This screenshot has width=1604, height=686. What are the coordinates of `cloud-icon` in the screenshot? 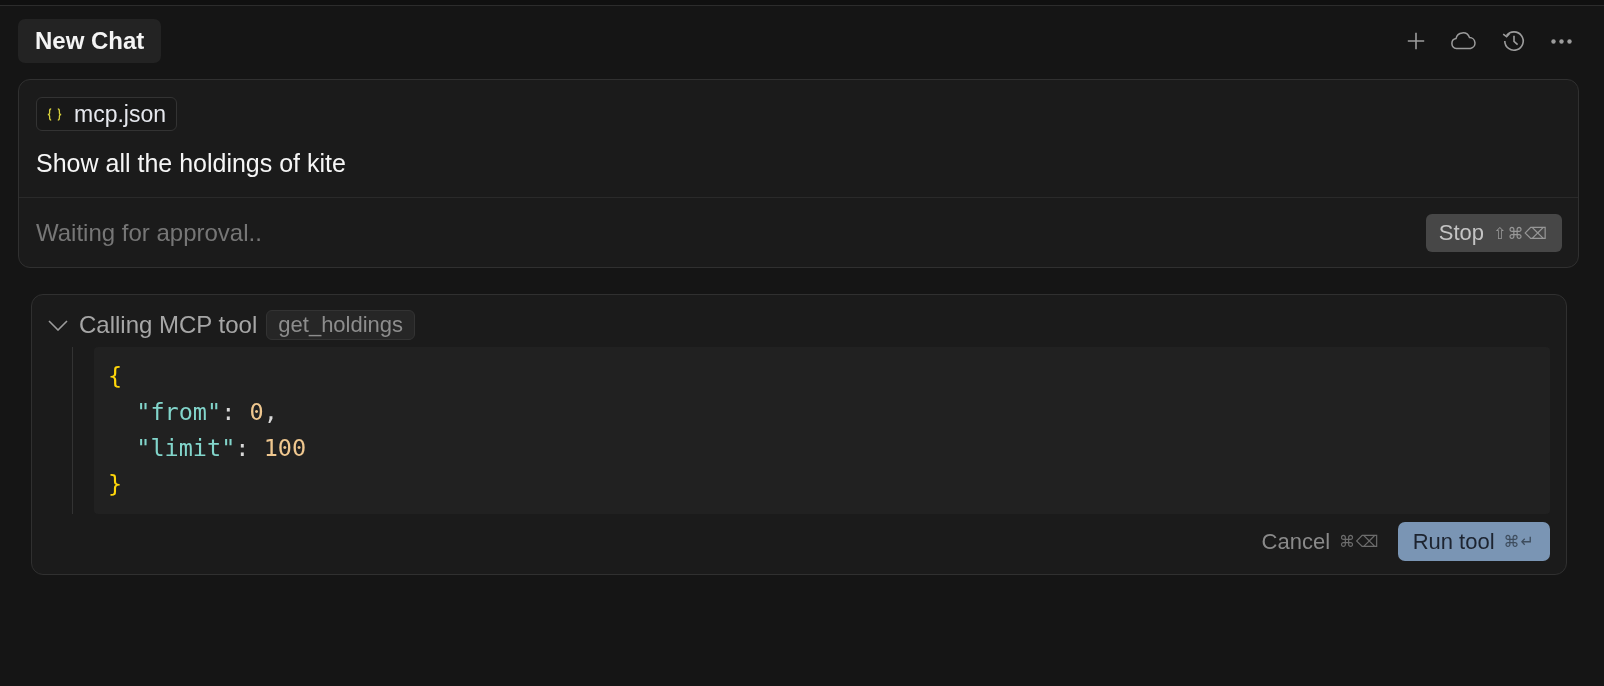 It's located at (1463, 41).